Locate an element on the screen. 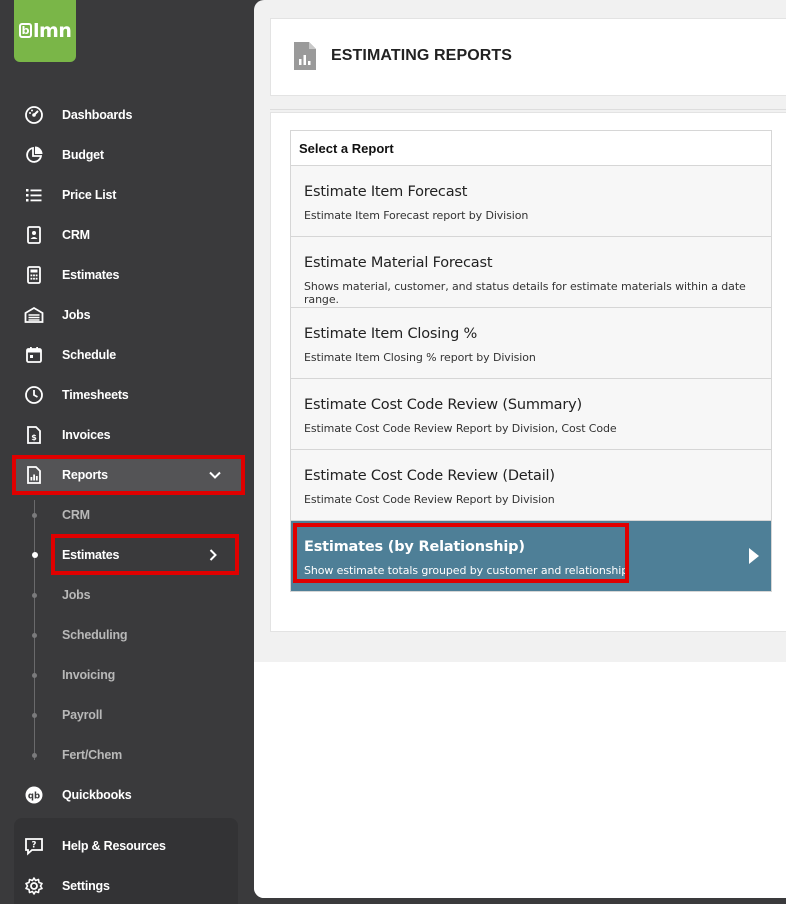  logo-text: b lmn is located at coordinates (45, 31).